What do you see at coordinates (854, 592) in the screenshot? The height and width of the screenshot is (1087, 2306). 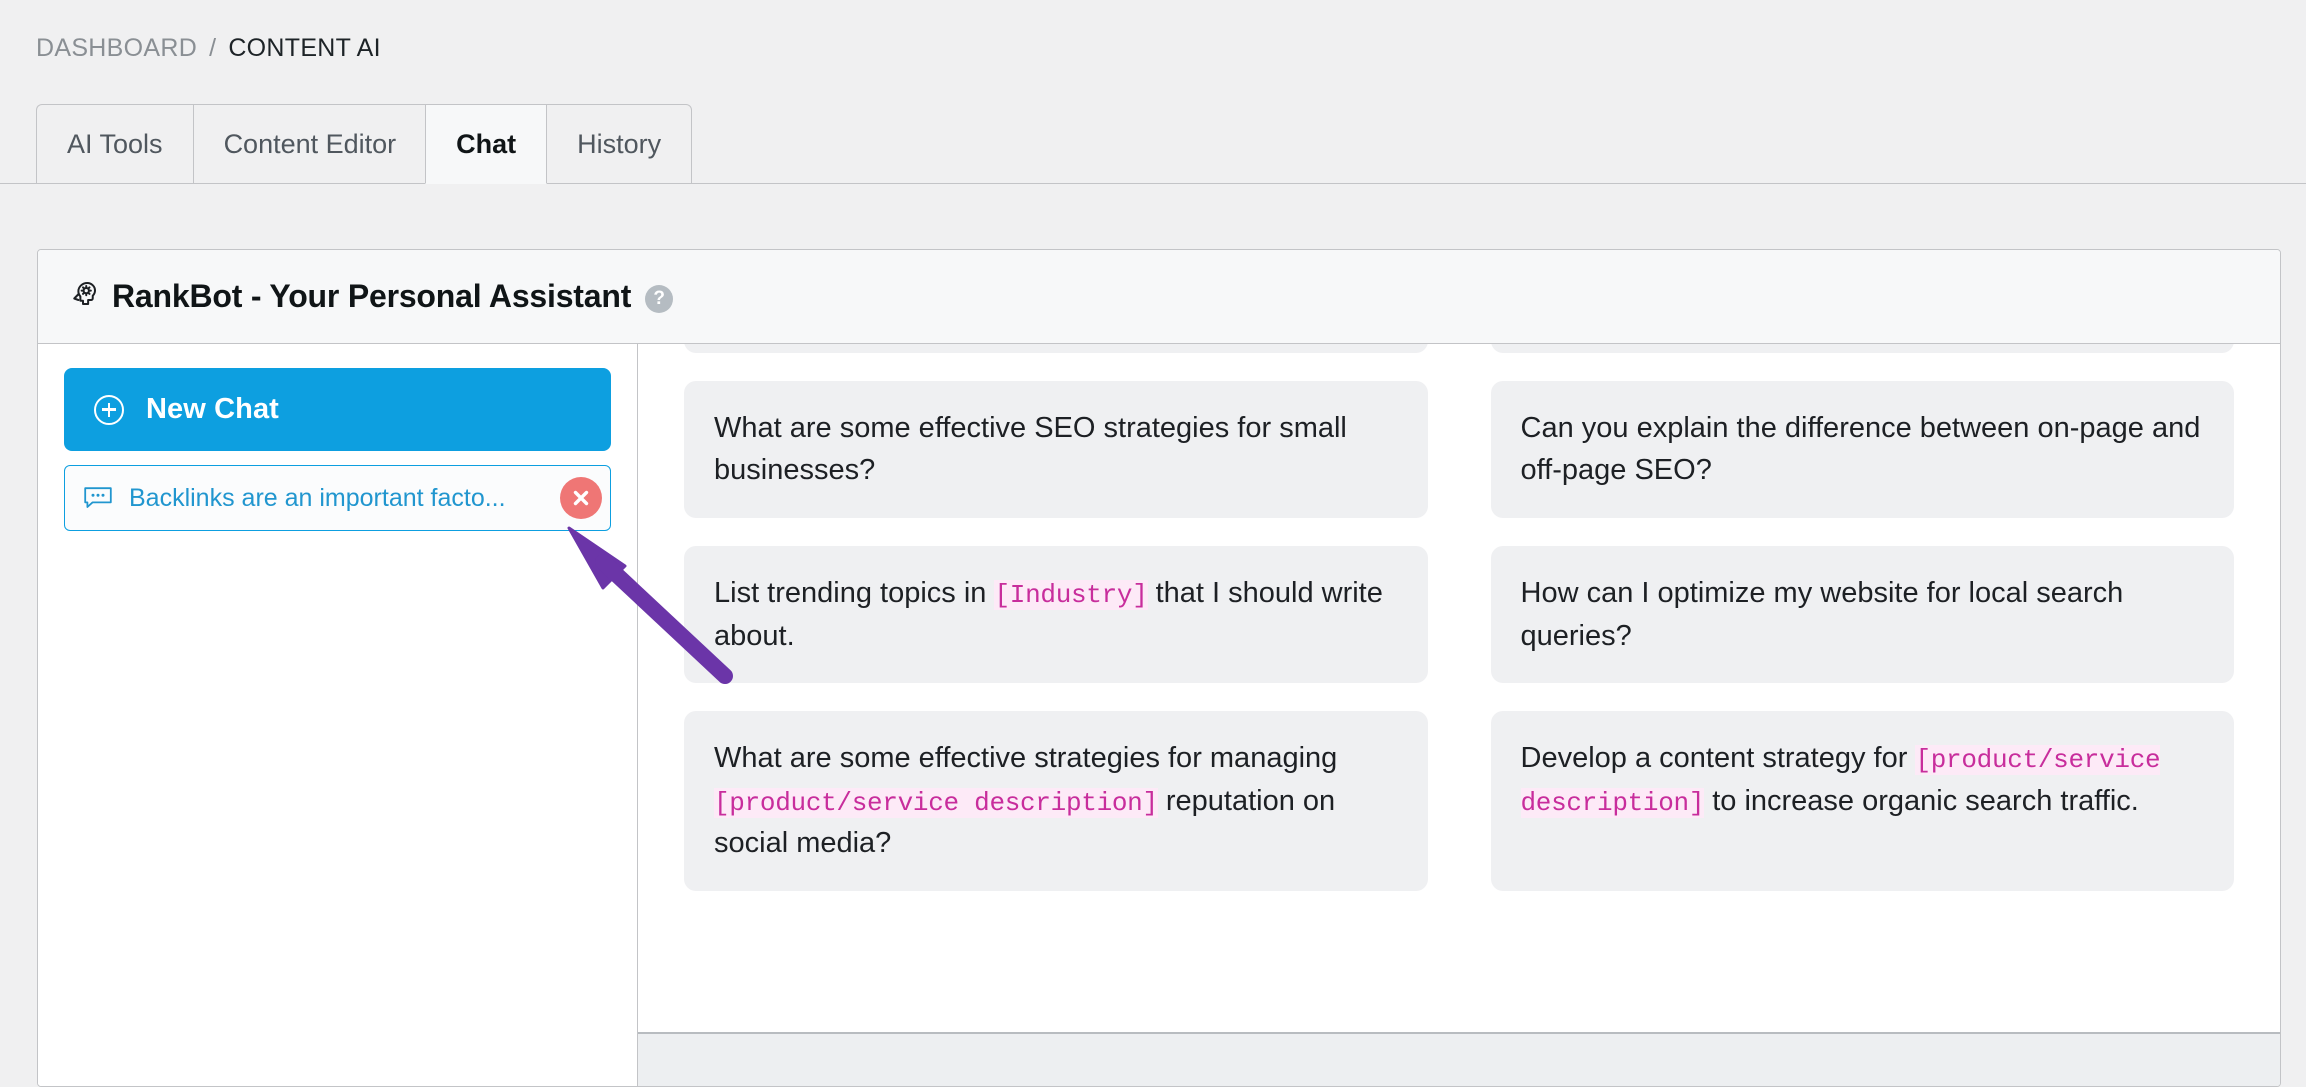 I see `prompt-text: List trending topics in` at bounding box center [854, 592].